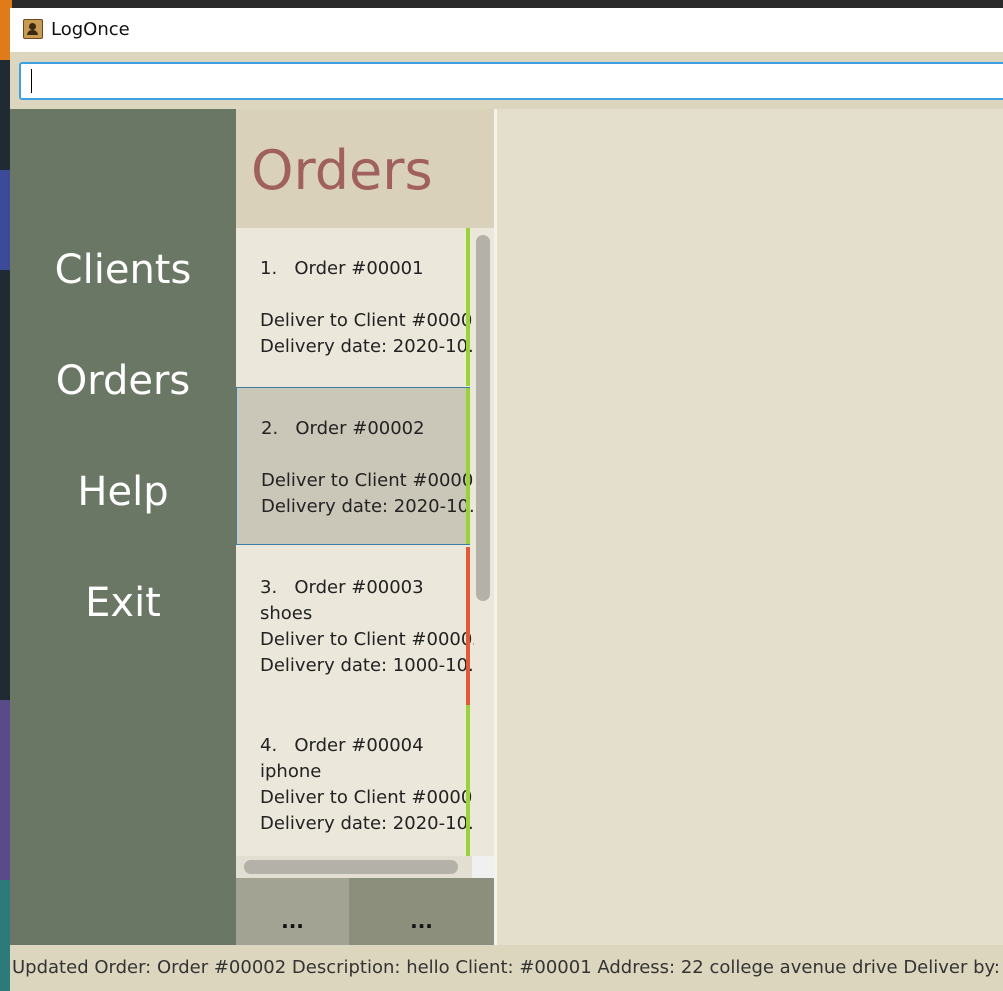 The image size is (1003, 991). Describe the element at coordinates (31, 81) in the screenshot. I see `text-caret` at that location.